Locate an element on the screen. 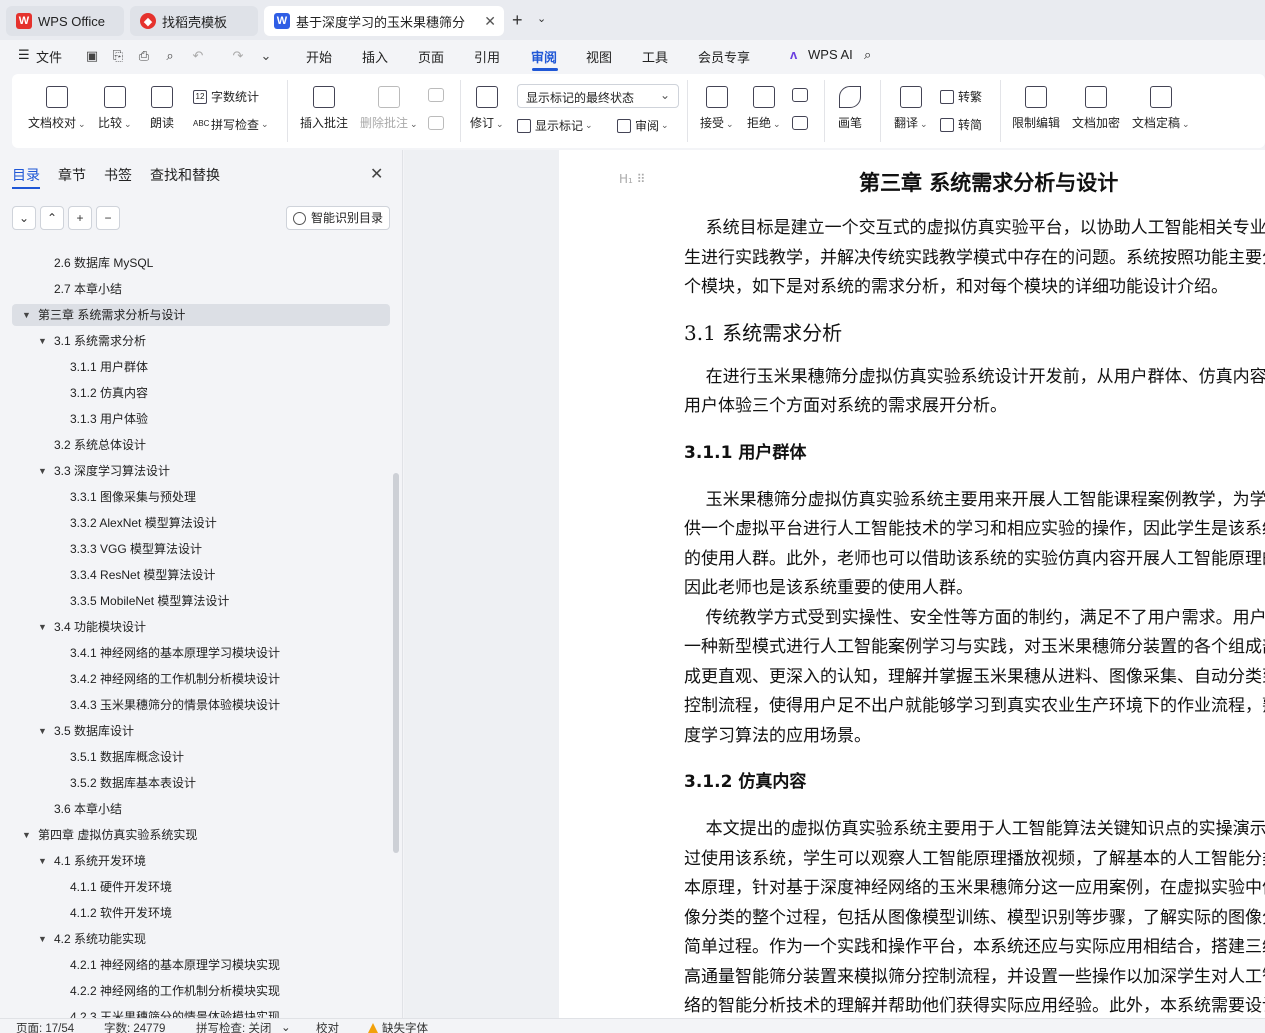 This screenshot has height=1033, width=1265. toc-item: 3.3.5 MobileNet 模型算法设计 is located at coordinates (201, 601).